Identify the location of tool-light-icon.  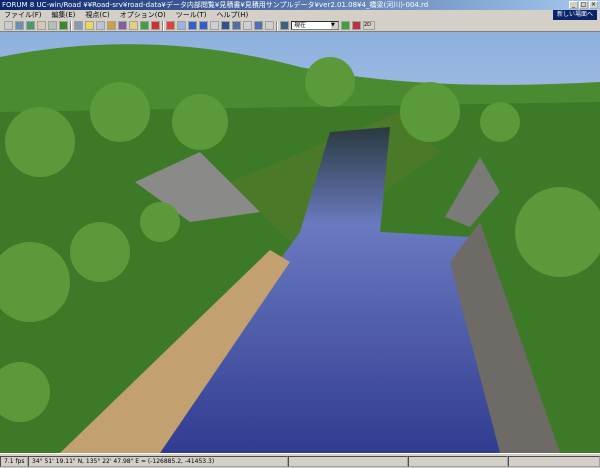
(133, 25).